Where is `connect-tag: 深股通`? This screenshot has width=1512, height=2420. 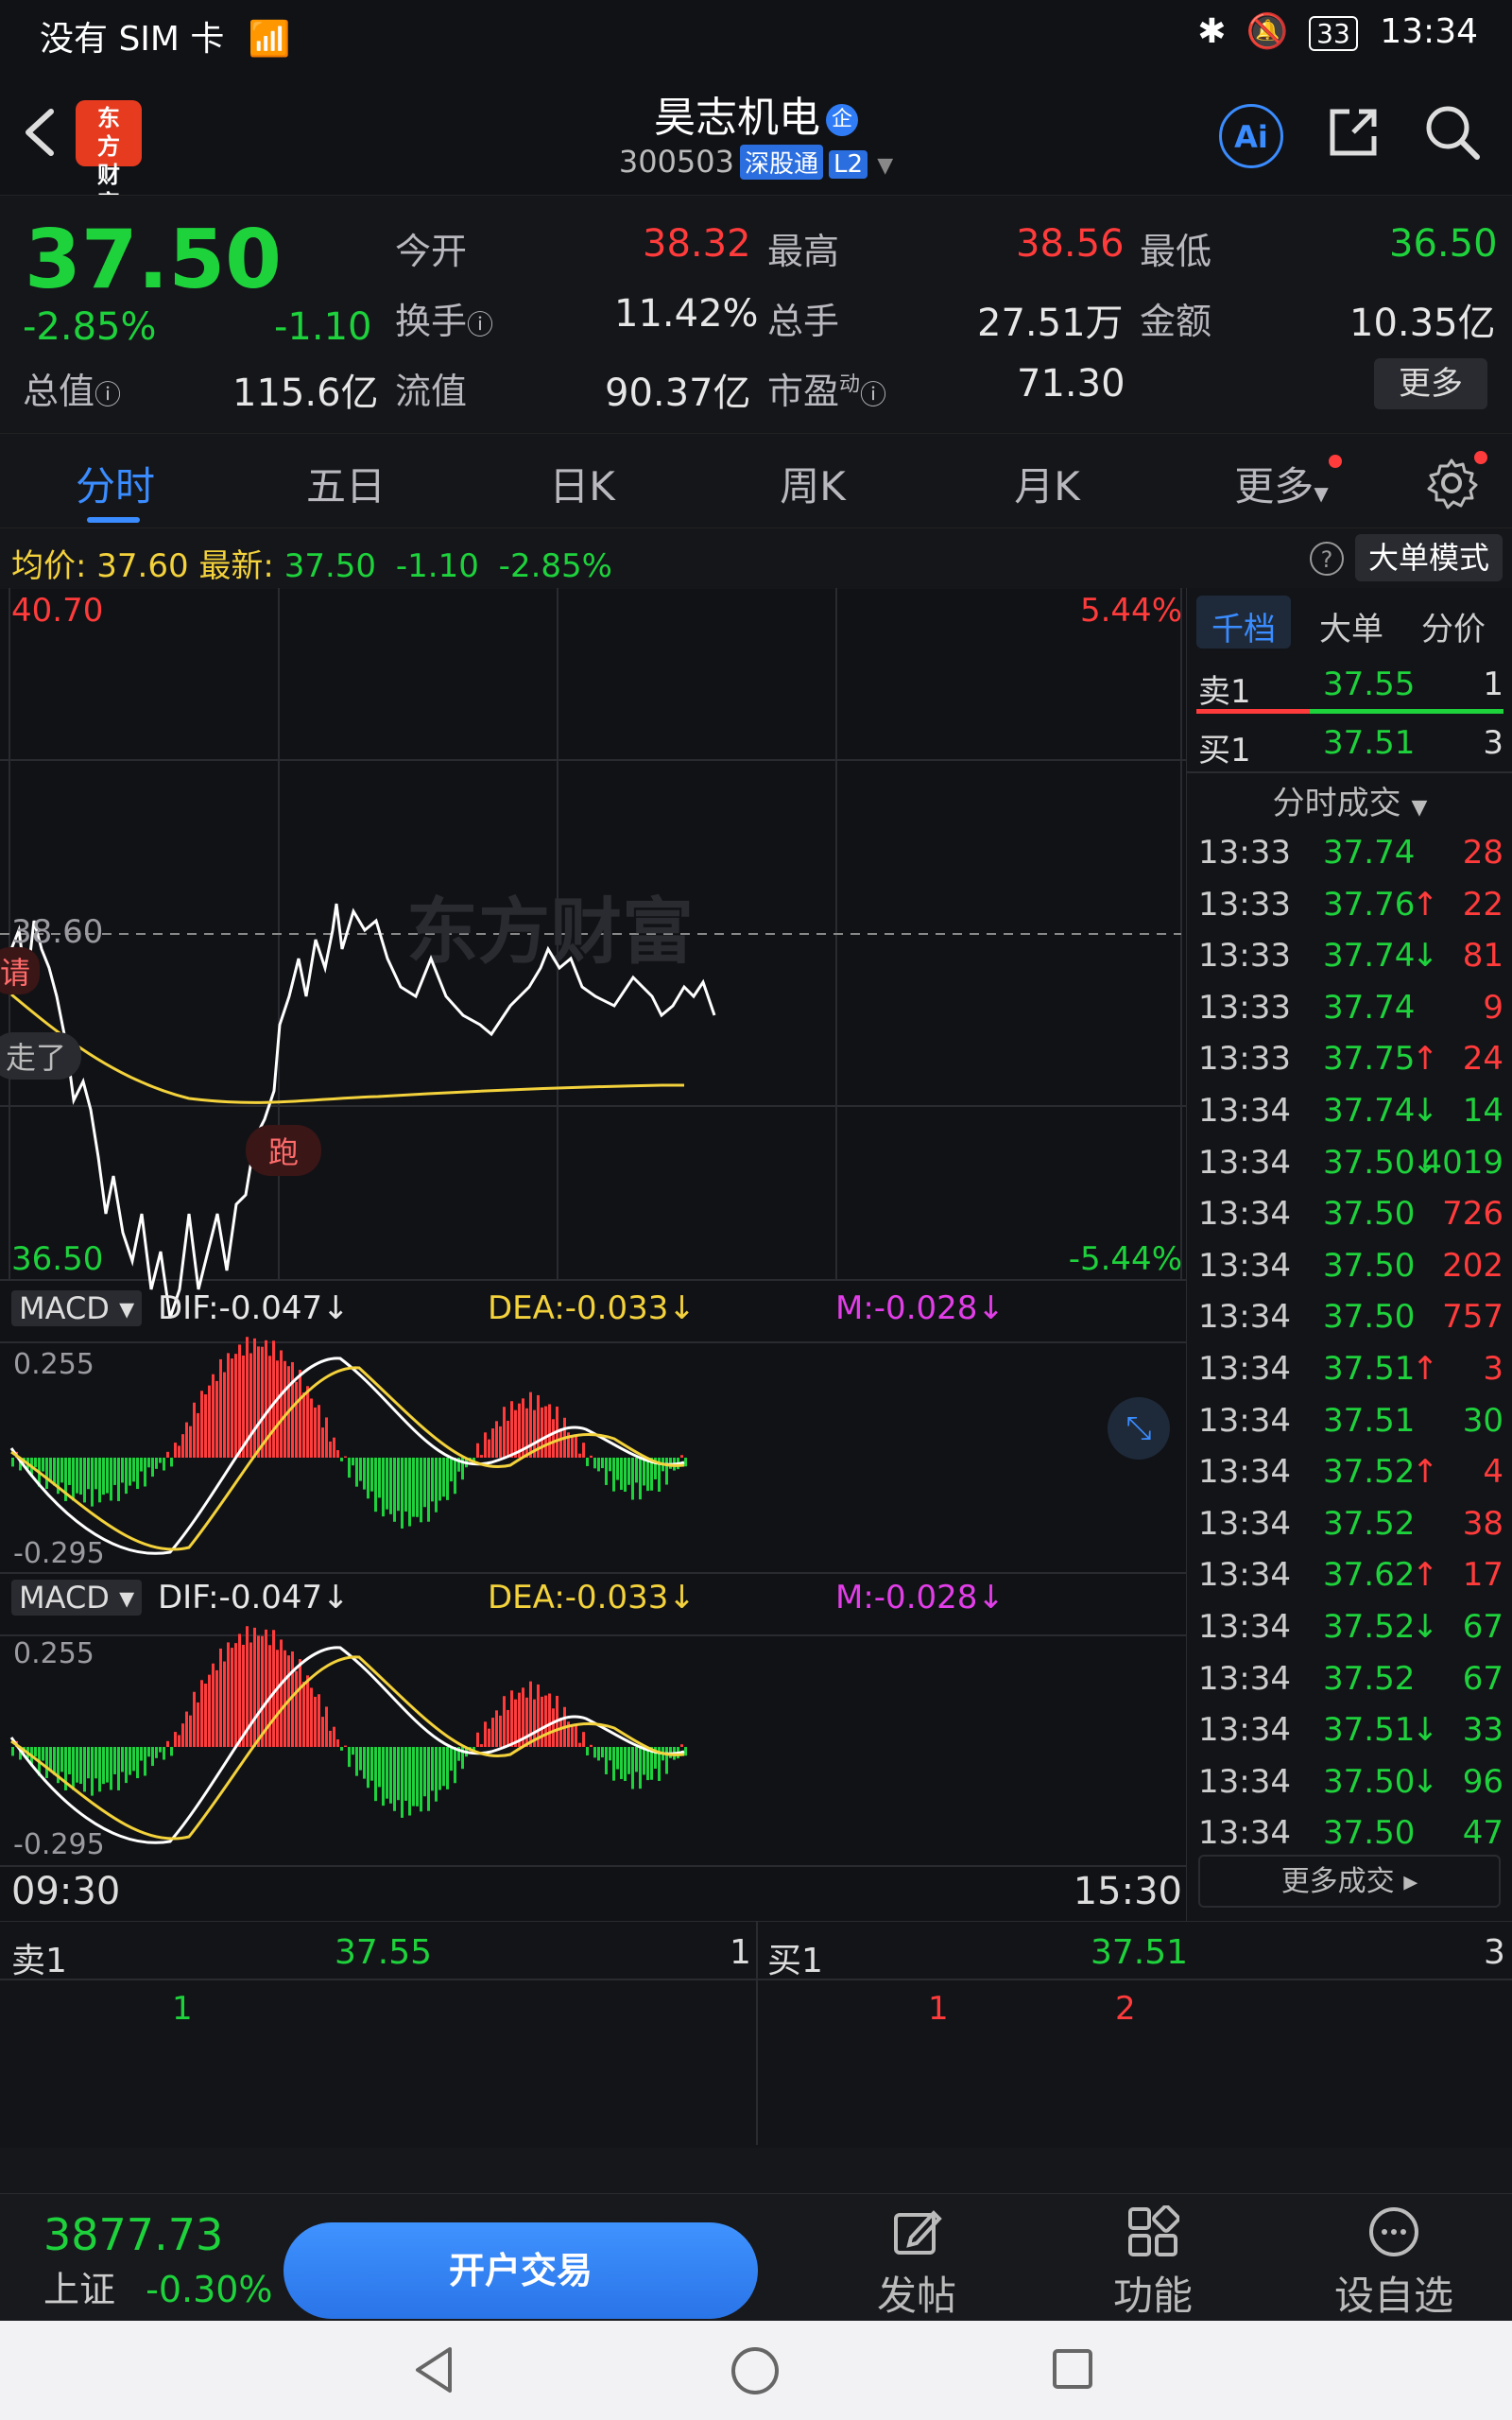 connect-tag: 深股通 is located at coordinates (782, 162).